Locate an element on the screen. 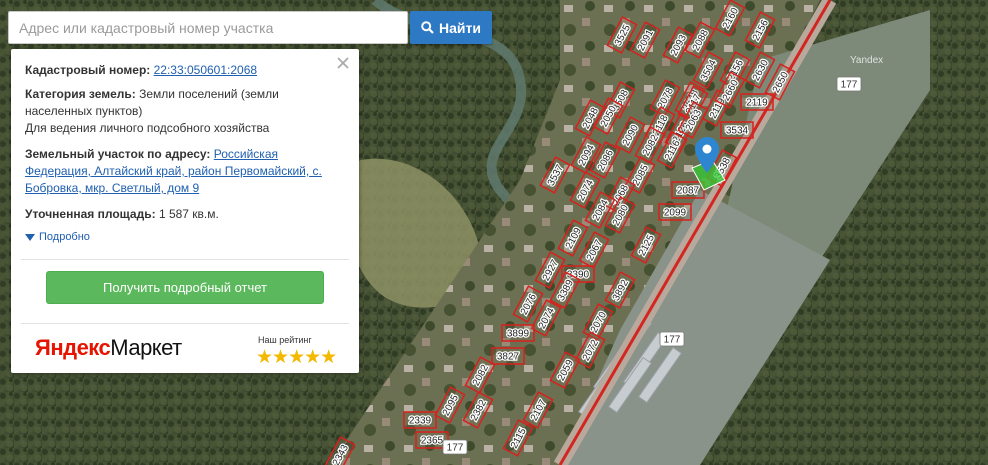 This screenshot has height=465, width=988. search-box is located at coordinates (208, 27).